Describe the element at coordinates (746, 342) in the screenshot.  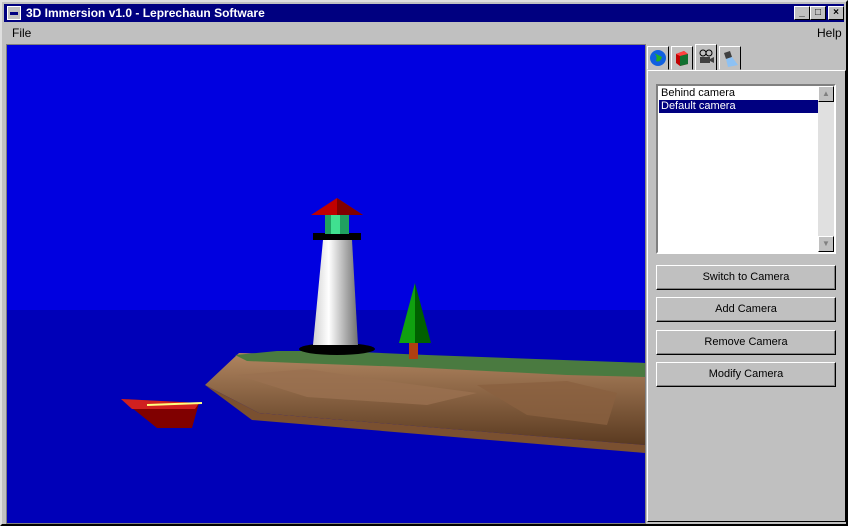
I see `remove-camera-button: Remove Camera` at that location.